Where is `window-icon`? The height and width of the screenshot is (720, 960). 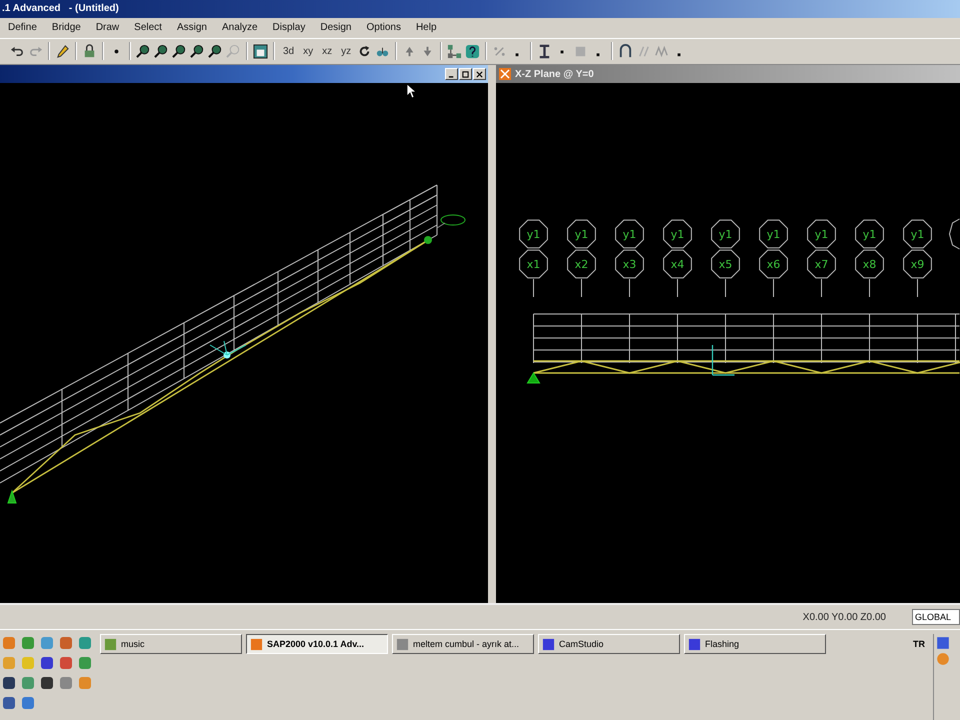 window-icon is located at coordinates (260, 51).